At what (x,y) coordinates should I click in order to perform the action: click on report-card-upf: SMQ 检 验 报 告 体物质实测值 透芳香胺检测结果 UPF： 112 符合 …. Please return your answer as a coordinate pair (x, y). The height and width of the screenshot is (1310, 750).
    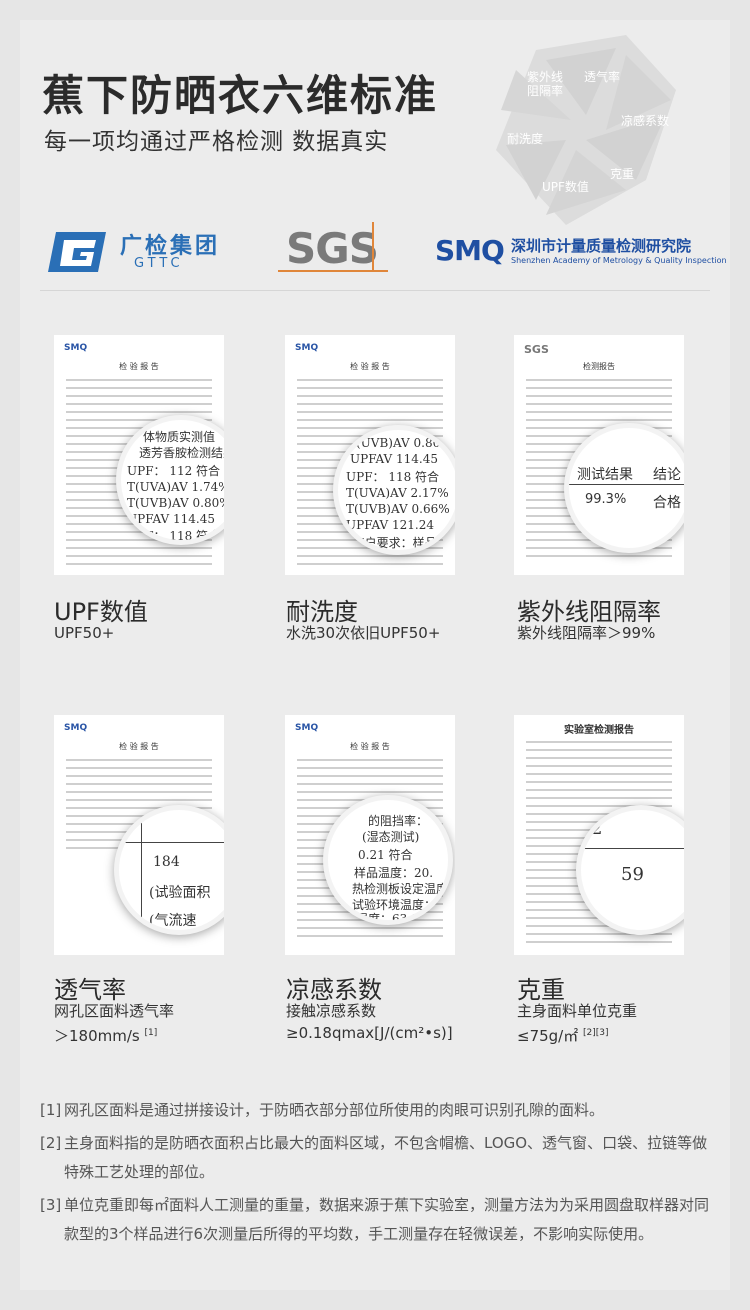
    Looking at the image, I should click on (139, 455).